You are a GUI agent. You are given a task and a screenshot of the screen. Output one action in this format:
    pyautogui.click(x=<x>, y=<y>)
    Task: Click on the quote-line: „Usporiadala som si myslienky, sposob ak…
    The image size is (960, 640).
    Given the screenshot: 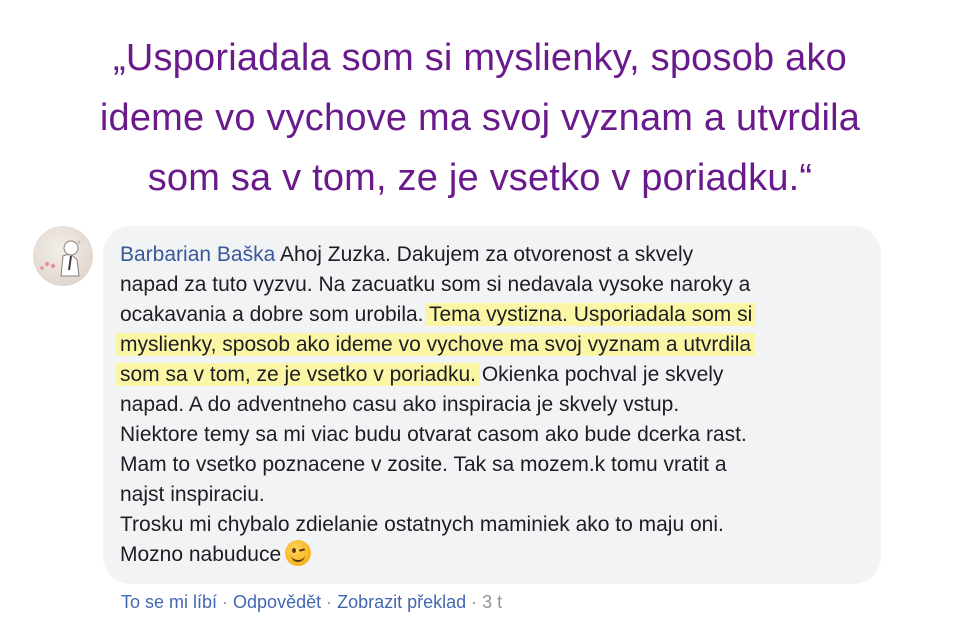 What is the action you would take?
    pyautogui.click(x=479, y=58)
    